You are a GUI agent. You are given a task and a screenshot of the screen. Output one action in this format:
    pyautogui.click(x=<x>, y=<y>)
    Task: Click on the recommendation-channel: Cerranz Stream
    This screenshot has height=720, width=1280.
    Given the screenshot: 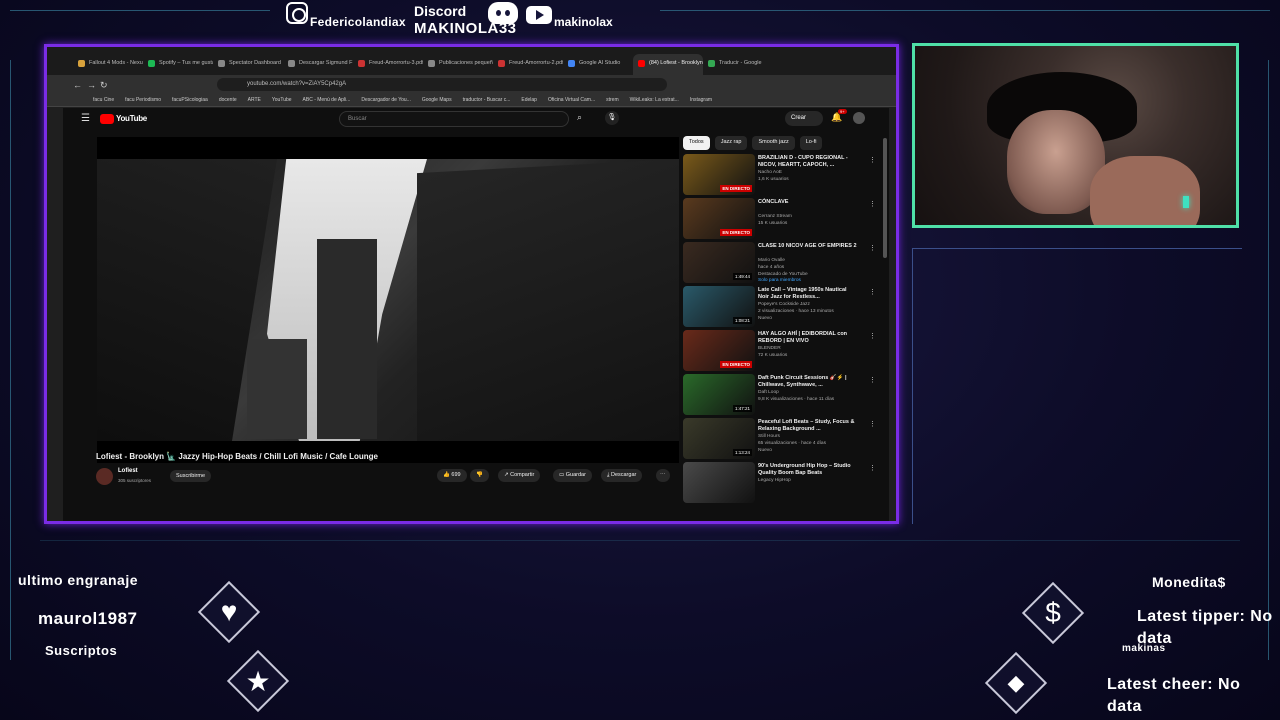 What is the action you would take?
    pyautogui.click(x=775, y=216)
    